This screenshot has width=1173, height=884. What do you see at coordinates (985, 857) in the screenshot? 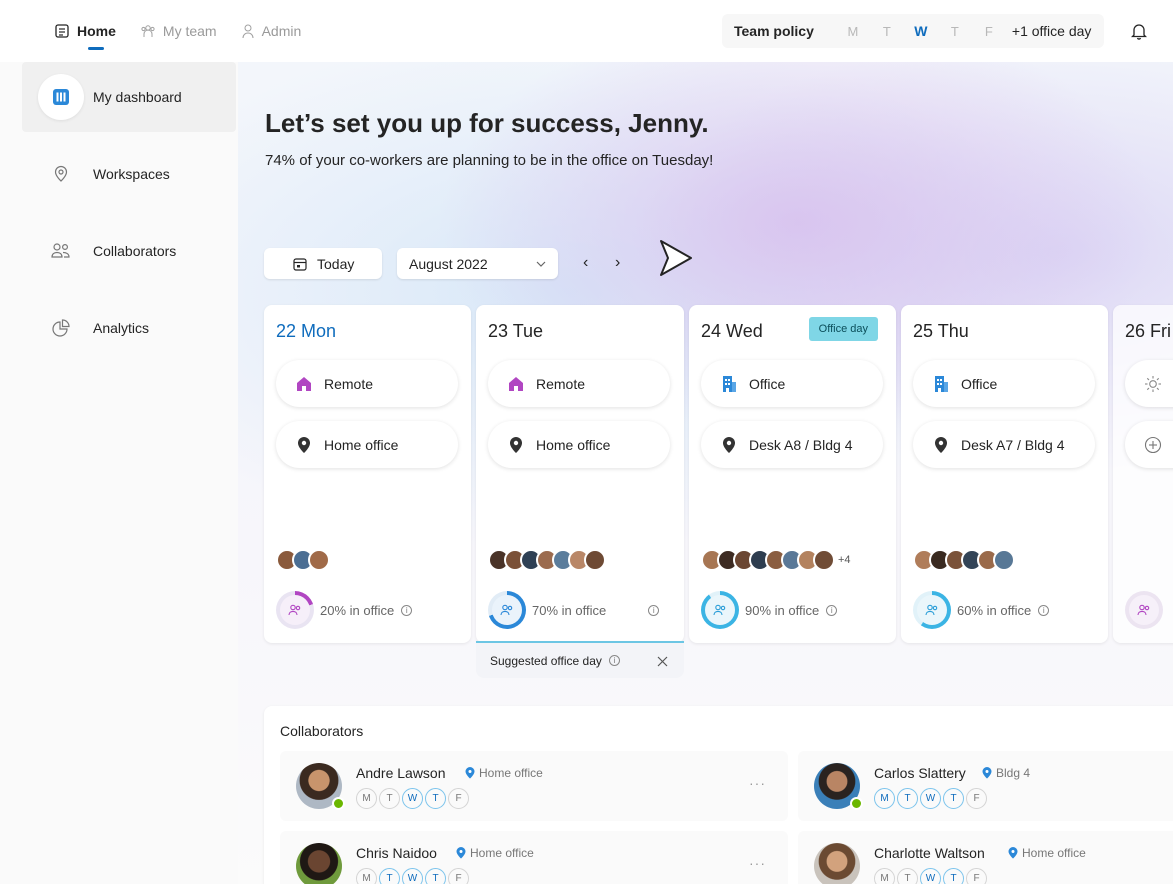
I see `collaborator-card: Charlotte Waltson Home office MTWTF` at bounding box center [985, 857].